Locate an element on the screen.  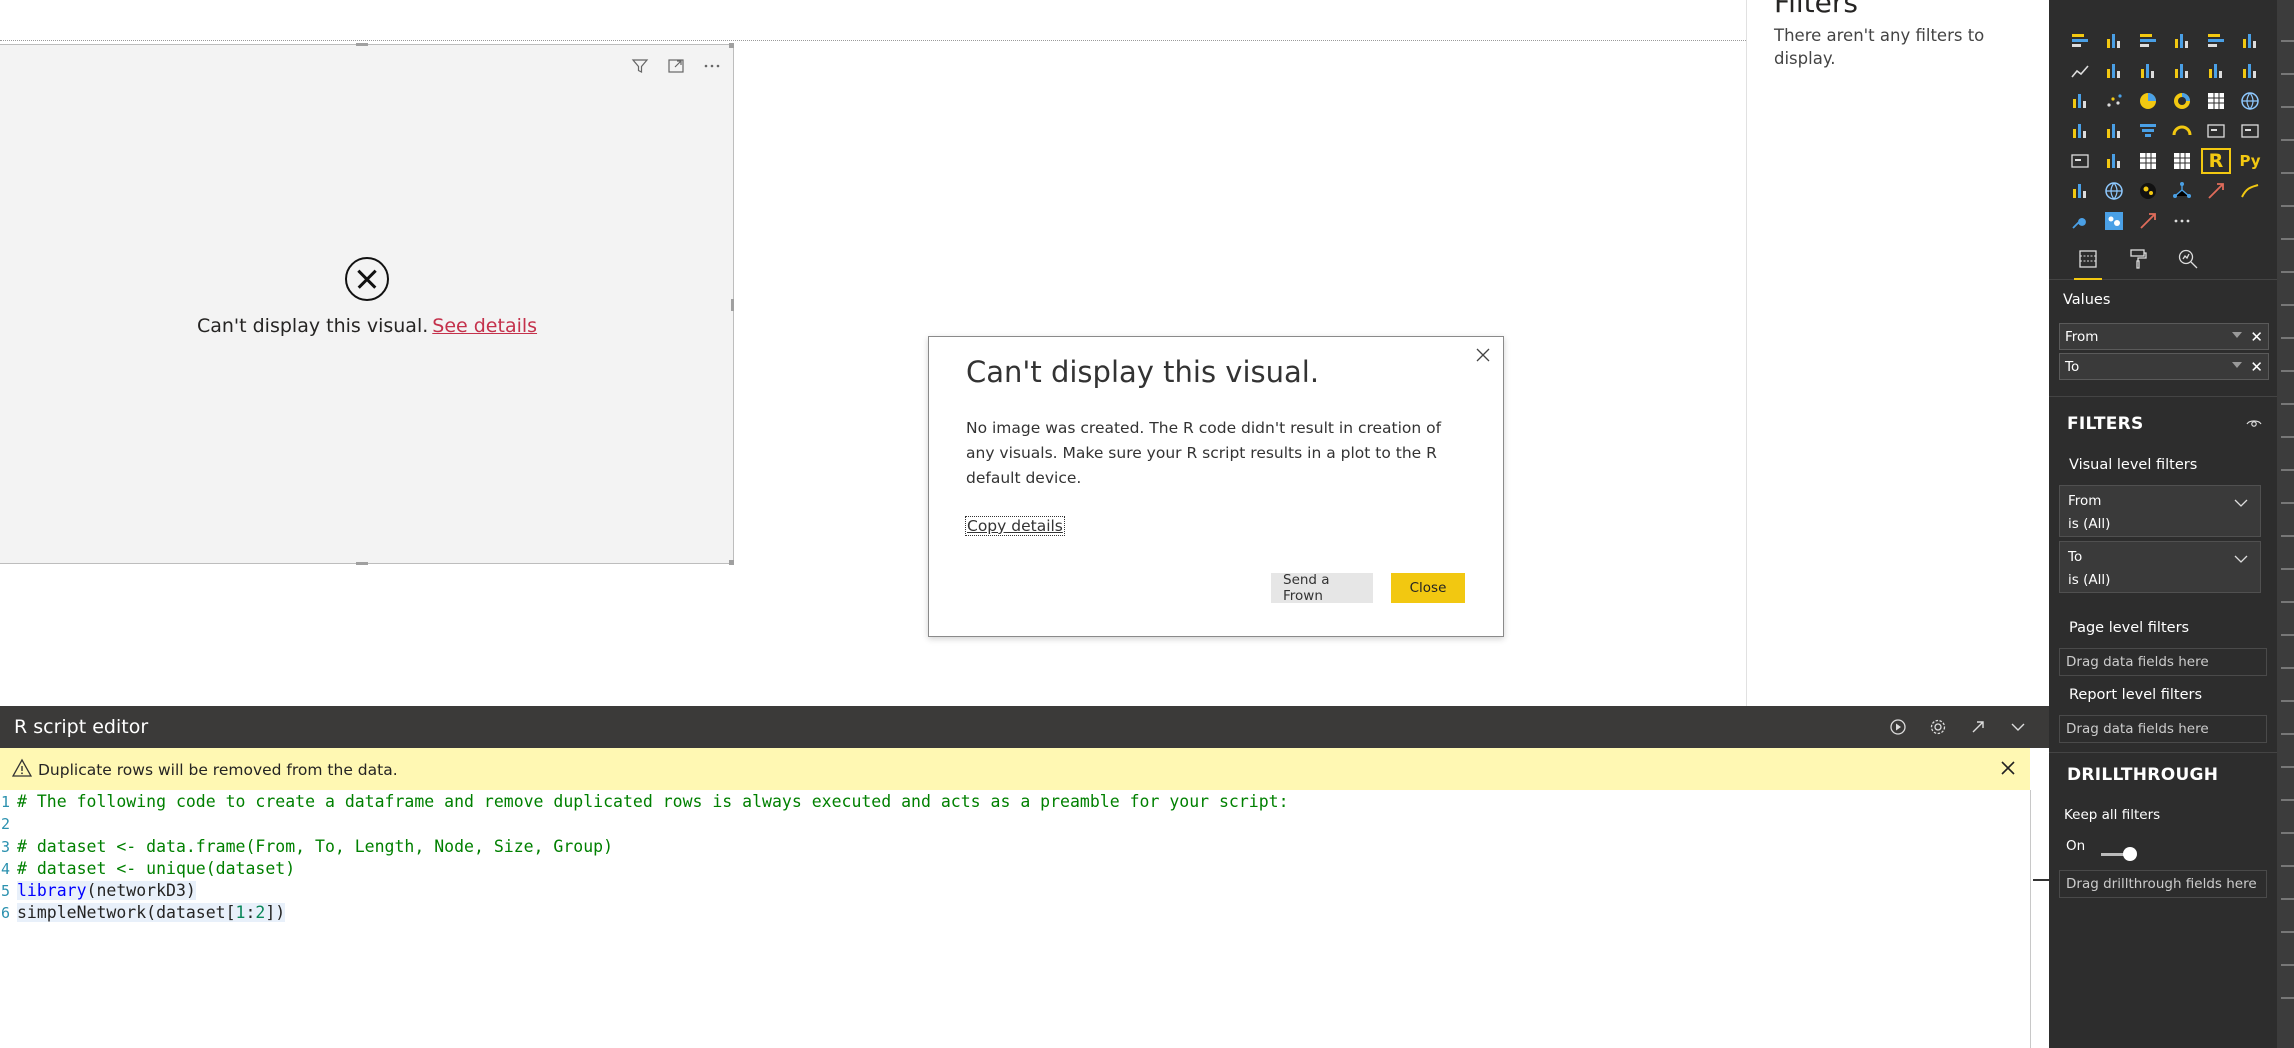
custom-visual-3-icon is located at coordinates (2148, 221).